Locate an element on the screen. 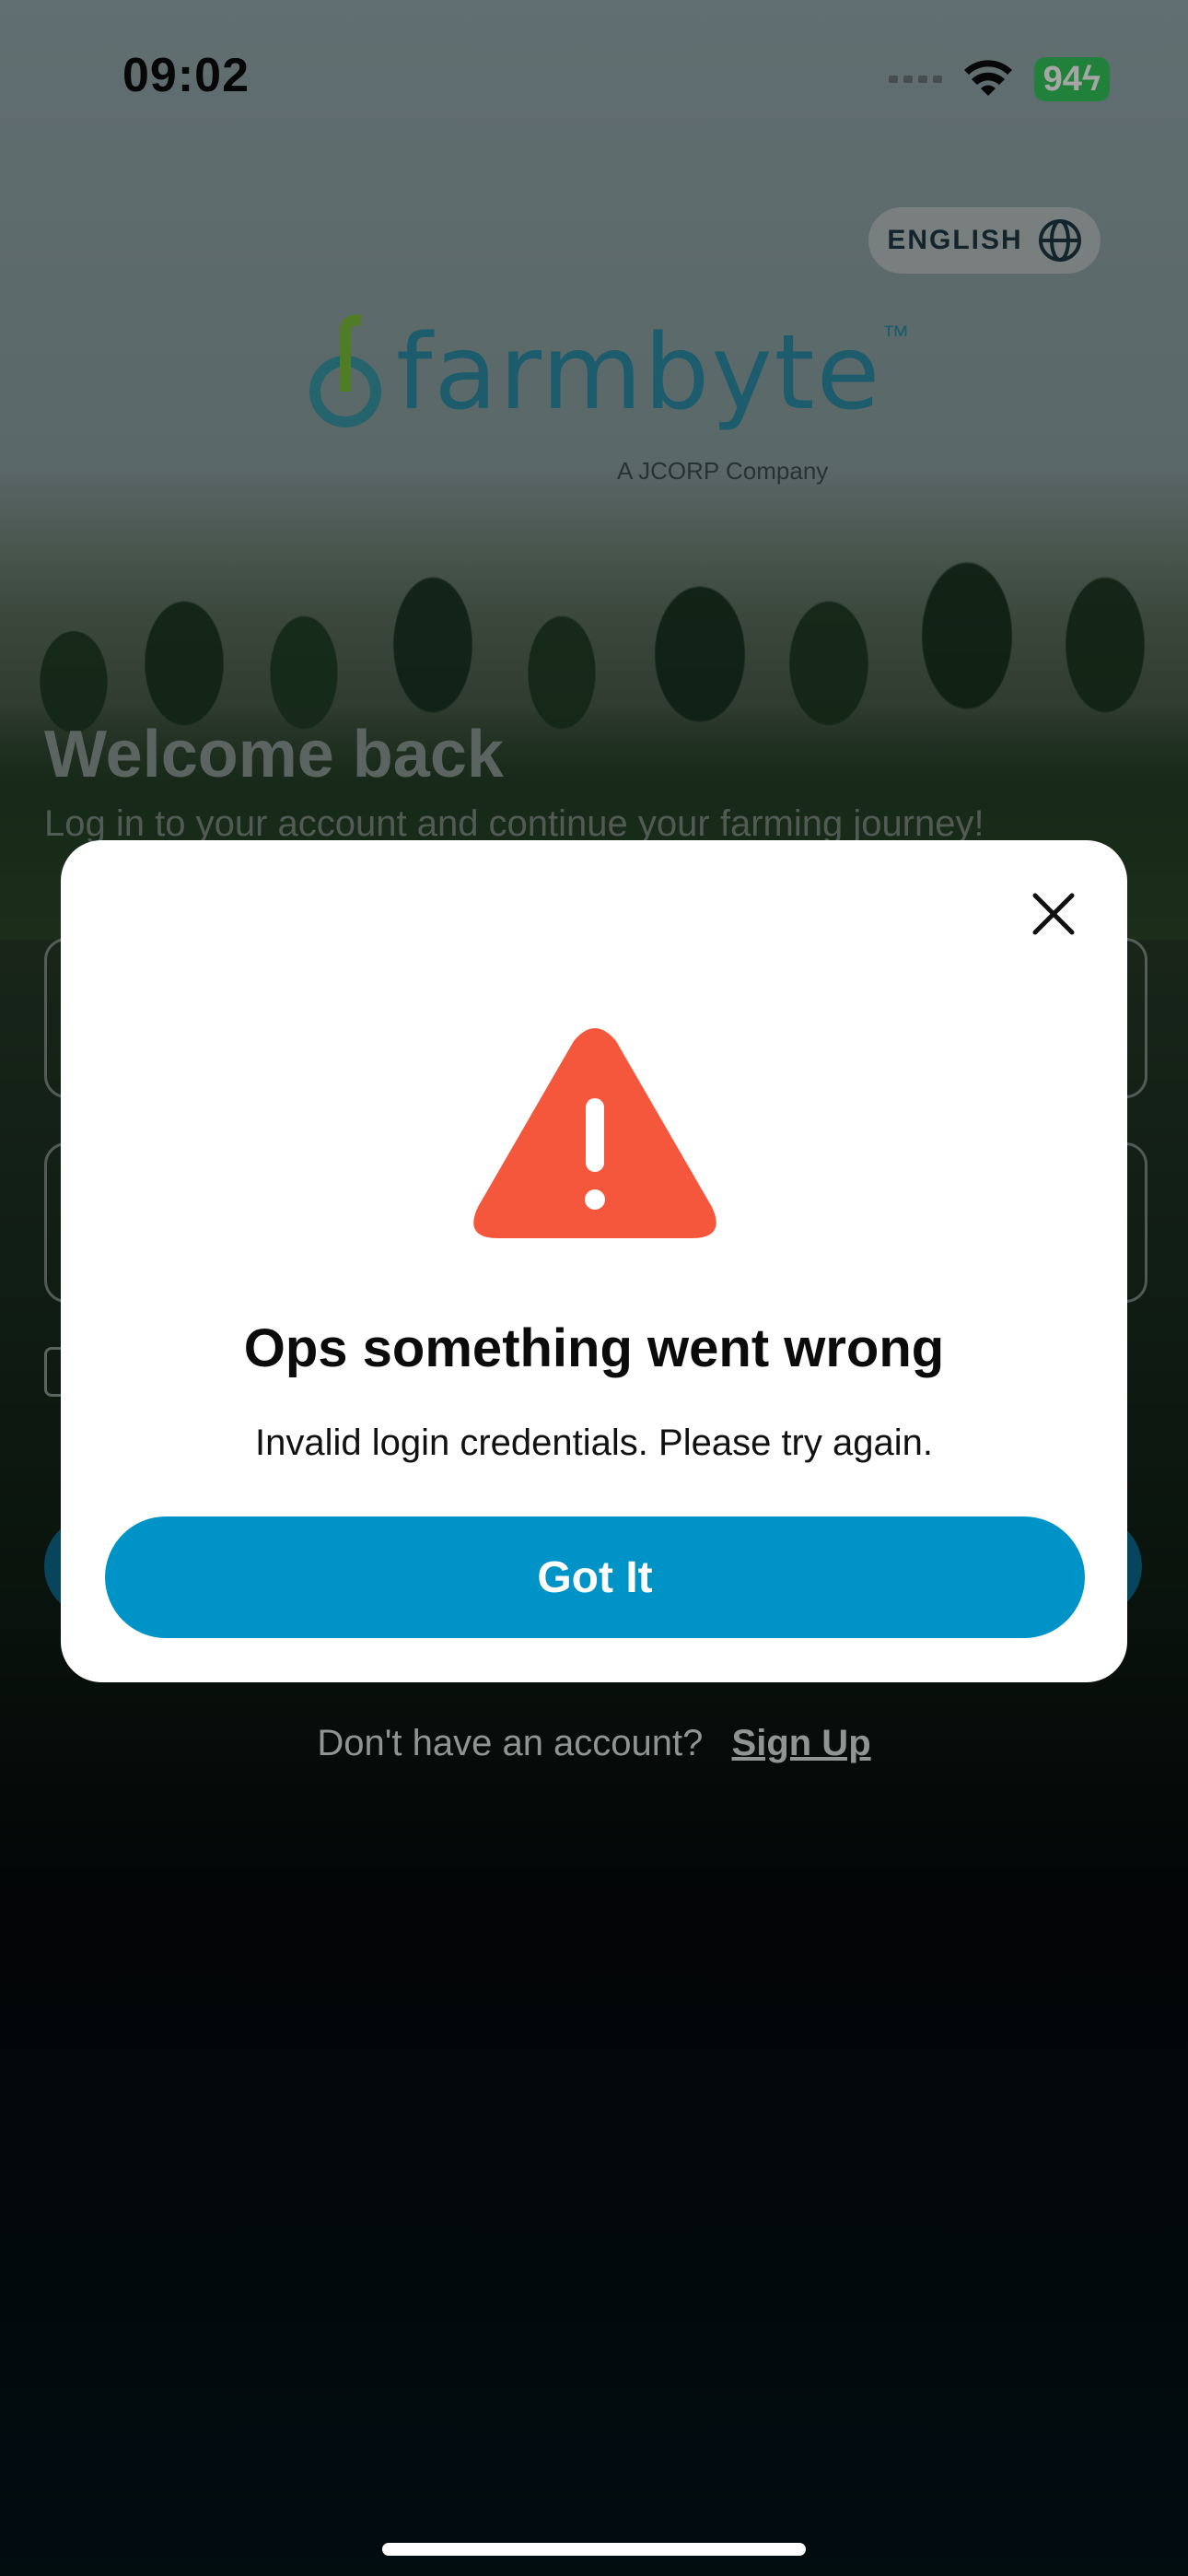 This screenshot has width=1188, height=2576. close-icon is located at coordinates (1053, 914).